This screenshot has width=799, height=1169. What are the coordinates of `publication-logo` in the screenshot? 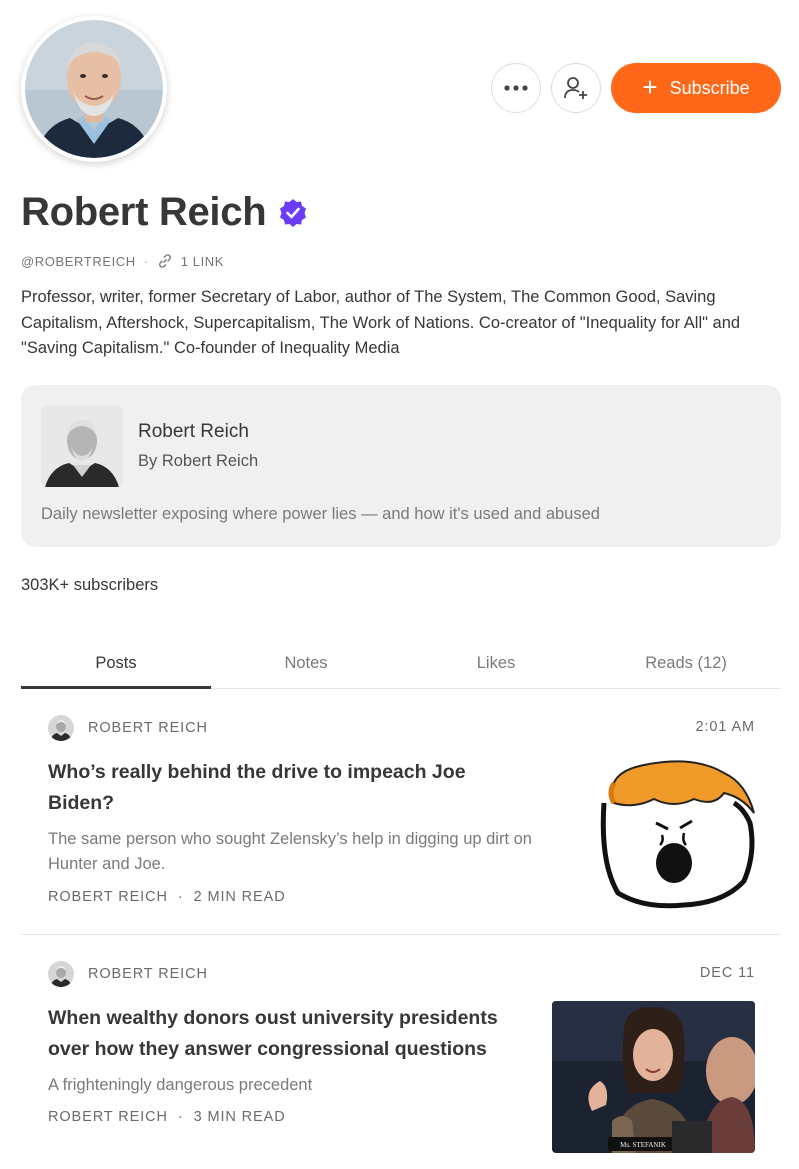 It's located at (82, 446).